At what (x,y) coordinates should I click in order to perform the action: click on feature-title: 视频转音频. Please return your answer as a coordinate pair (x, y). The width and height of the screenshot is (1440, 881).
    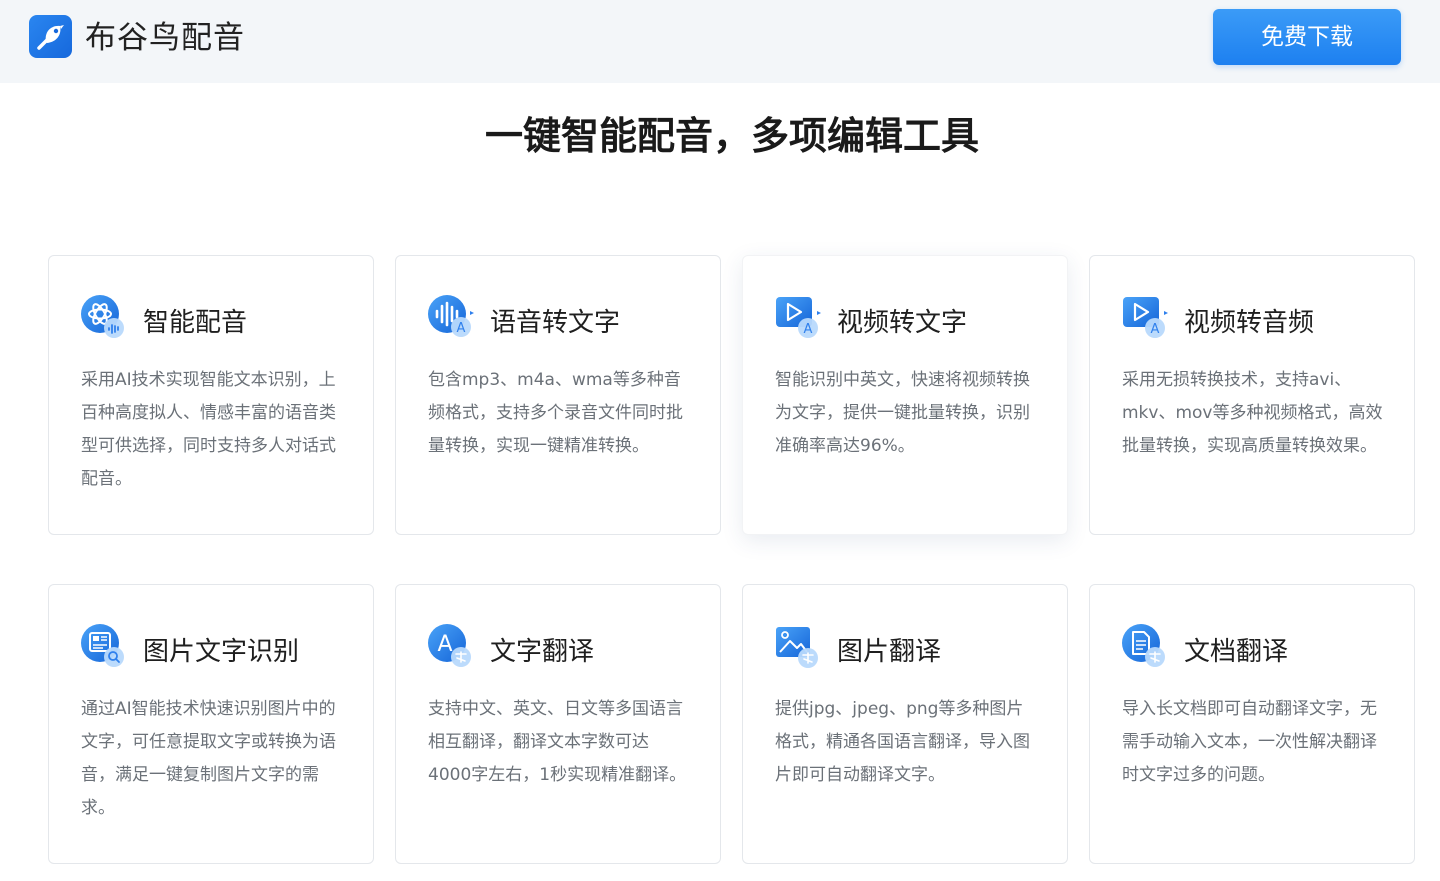
    Looking at the image, I should click on (1249, 323).